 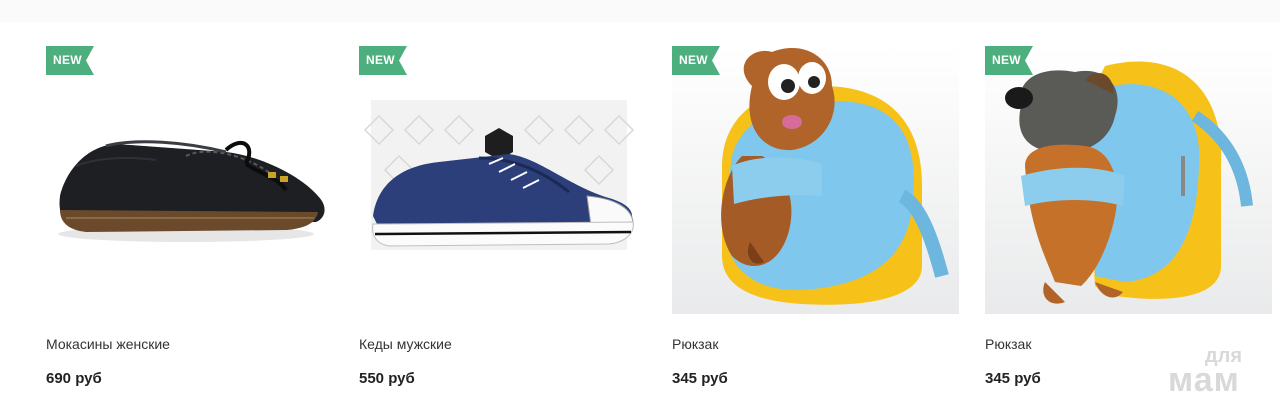 I want to click on dog-backpack-image, so click(x=1128, y=180).